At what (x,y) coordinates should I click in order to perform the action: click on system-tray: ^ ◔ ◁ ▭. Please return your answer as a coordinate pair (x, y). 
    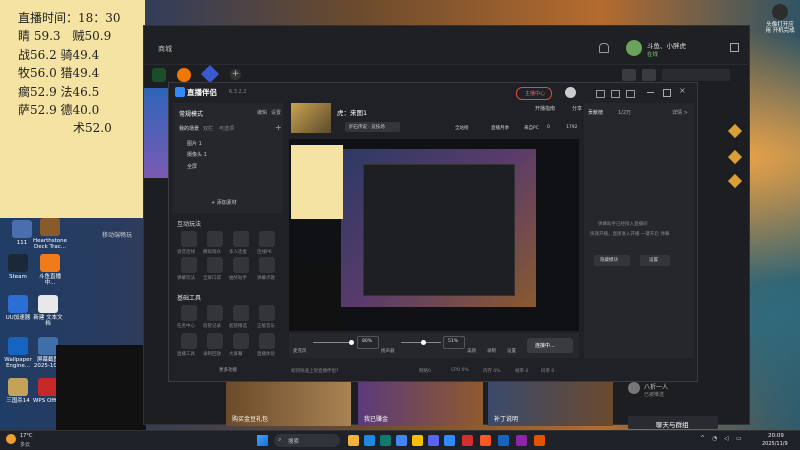
    Looking at the image, I should click on (725, 440).